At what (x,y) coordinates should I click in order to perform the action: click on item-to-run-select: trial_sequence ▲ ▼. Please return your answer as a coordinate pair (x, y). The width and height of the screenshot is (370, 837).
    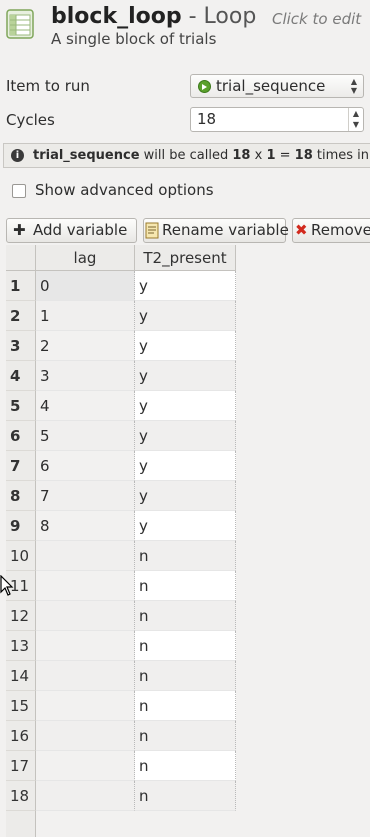
    Looking at the image, I should click on (277, 86).